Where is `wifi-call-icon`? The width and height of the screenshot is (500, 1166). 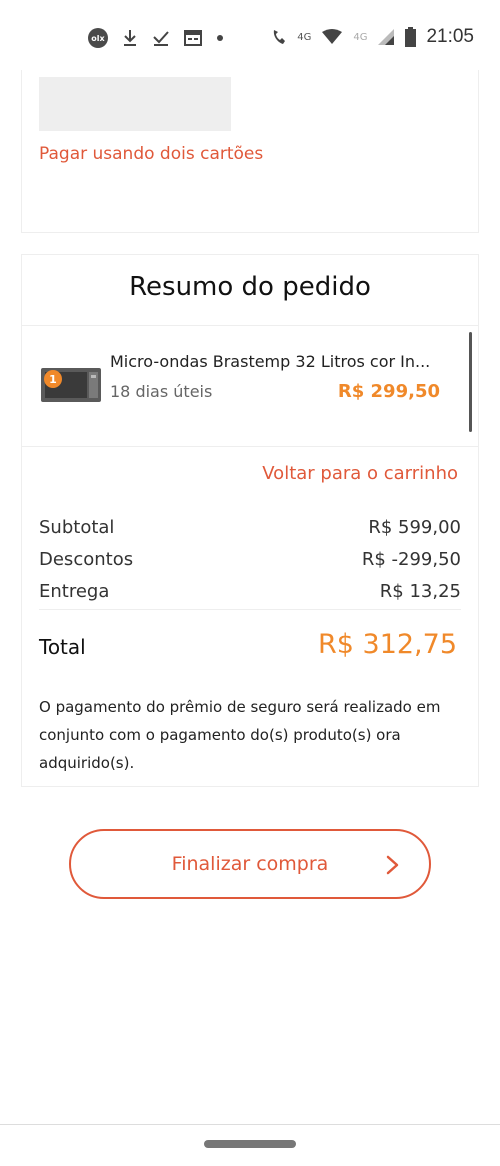
wifi-call-icon is located at coordinates (279, 37).